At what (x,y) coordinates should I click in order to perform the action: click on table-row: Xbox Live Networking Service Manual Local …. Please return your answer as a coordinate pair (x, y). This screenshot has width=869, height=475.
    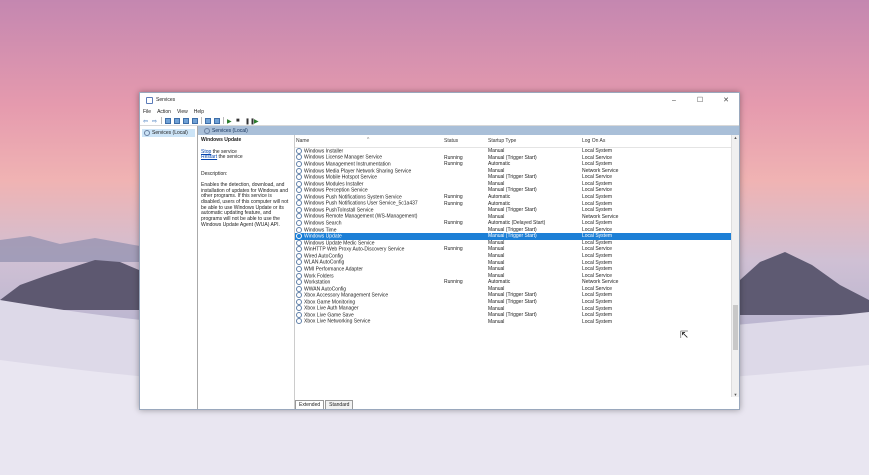
    Looking at the image, I should click on (513, 322).